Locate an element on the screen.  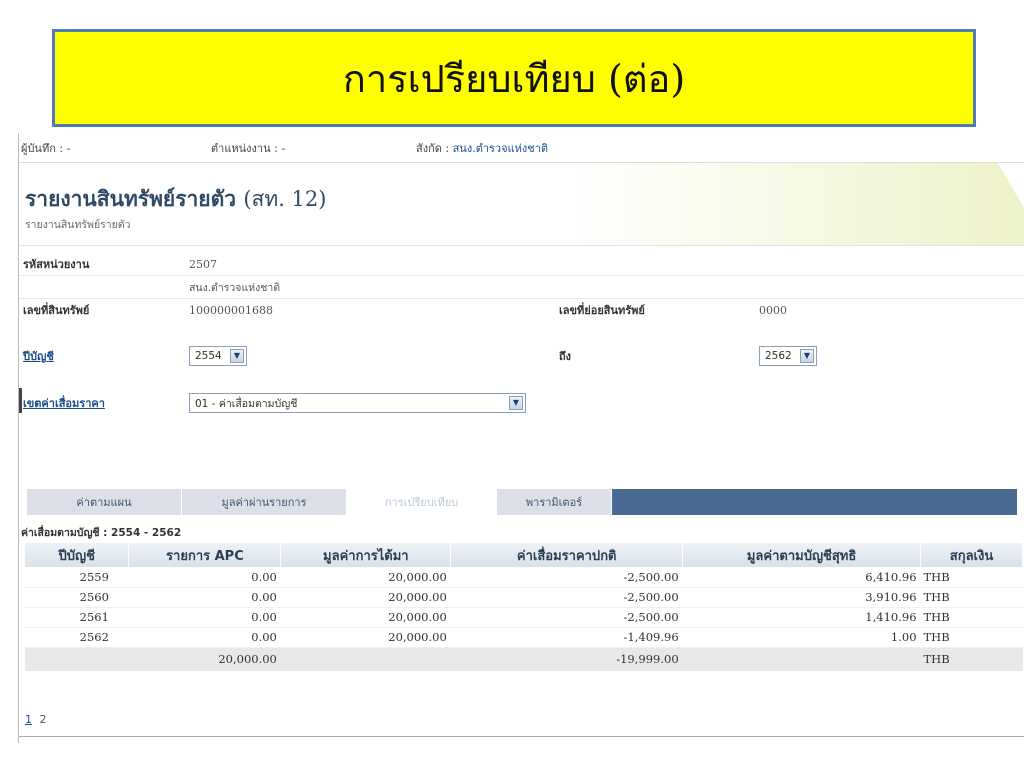
col-header-net-book-value: มูลค่าตามบัญชีสุทธิ is located at coordinates (802, 555).